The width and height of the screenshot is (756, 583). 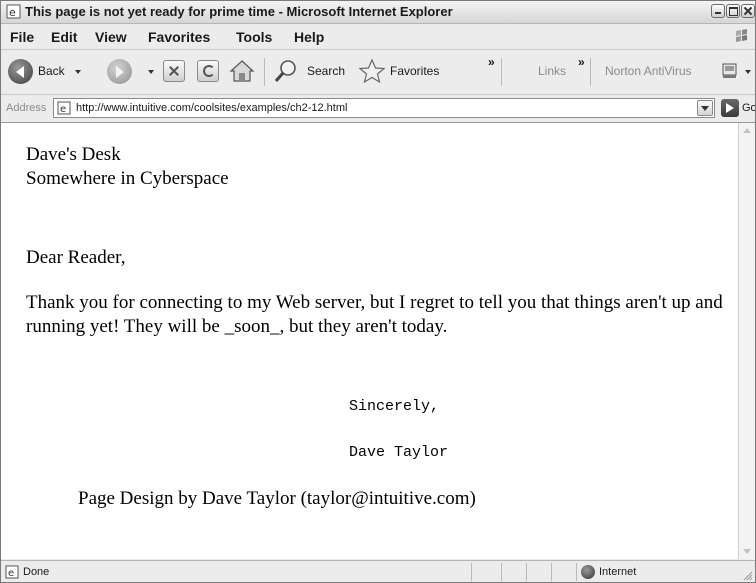 I want to click on ie-page-icon: e, so click(x=13, y=11).